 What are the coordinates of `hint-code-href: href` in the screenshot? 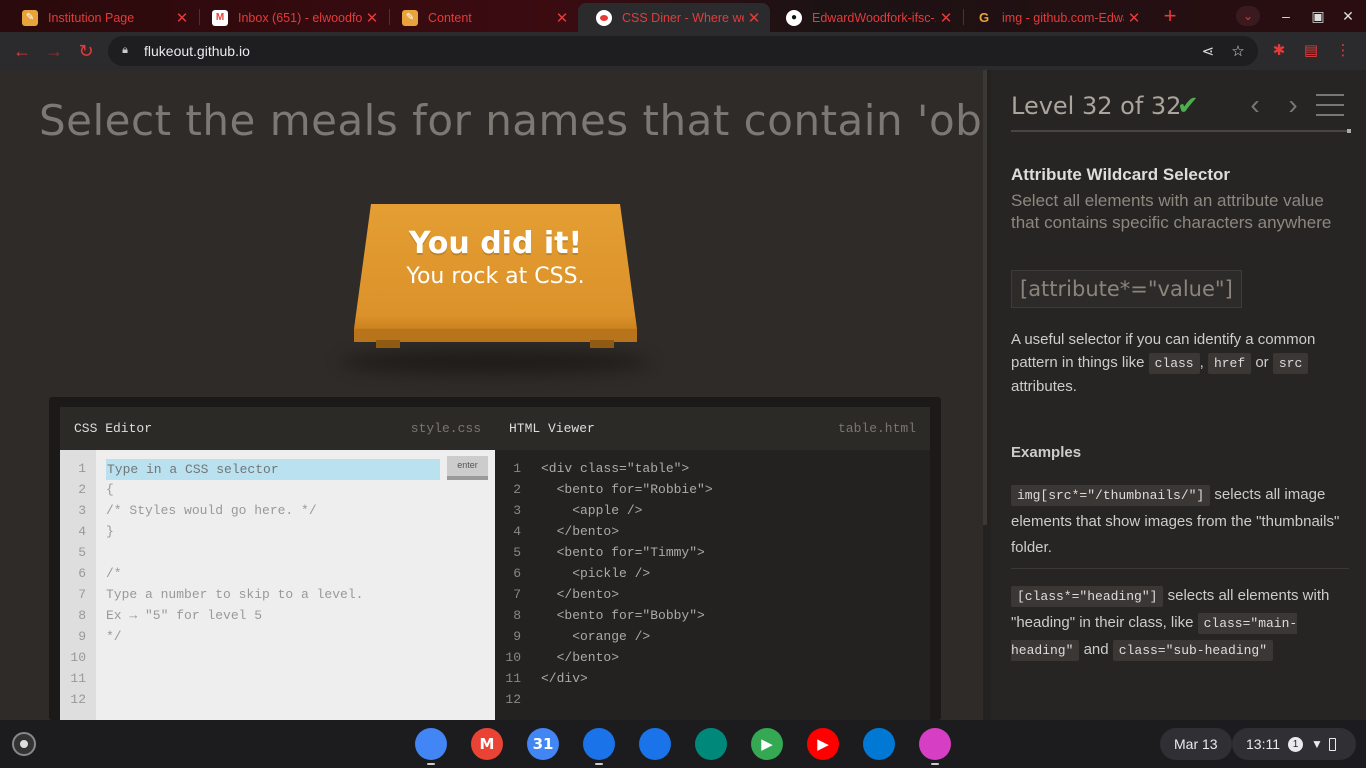 It's located at (1229, 363).